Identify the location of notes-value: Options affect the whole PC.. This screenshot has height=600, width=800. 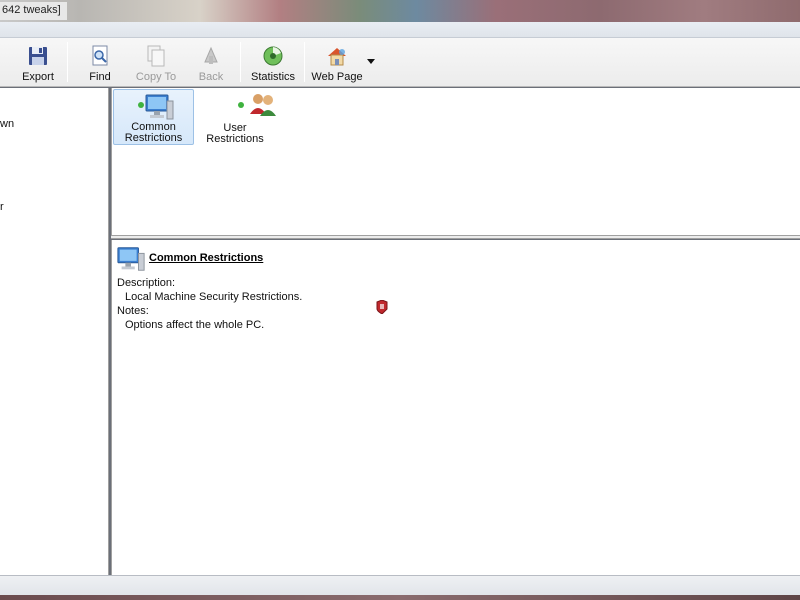
(195, 325).